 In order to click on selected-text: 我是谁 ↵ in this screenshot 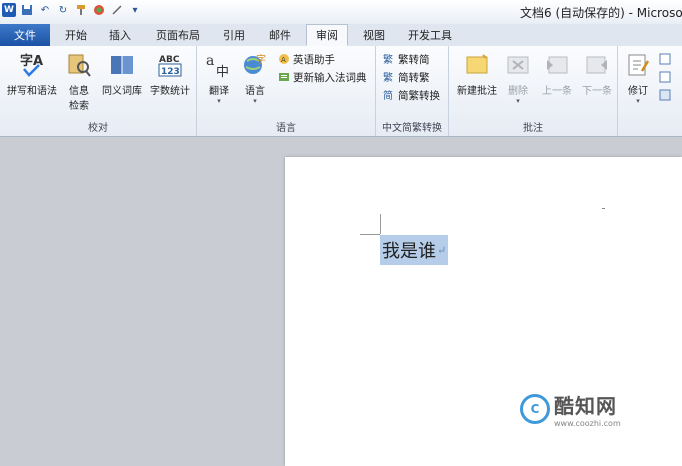, I will do `click(414, 250)`.